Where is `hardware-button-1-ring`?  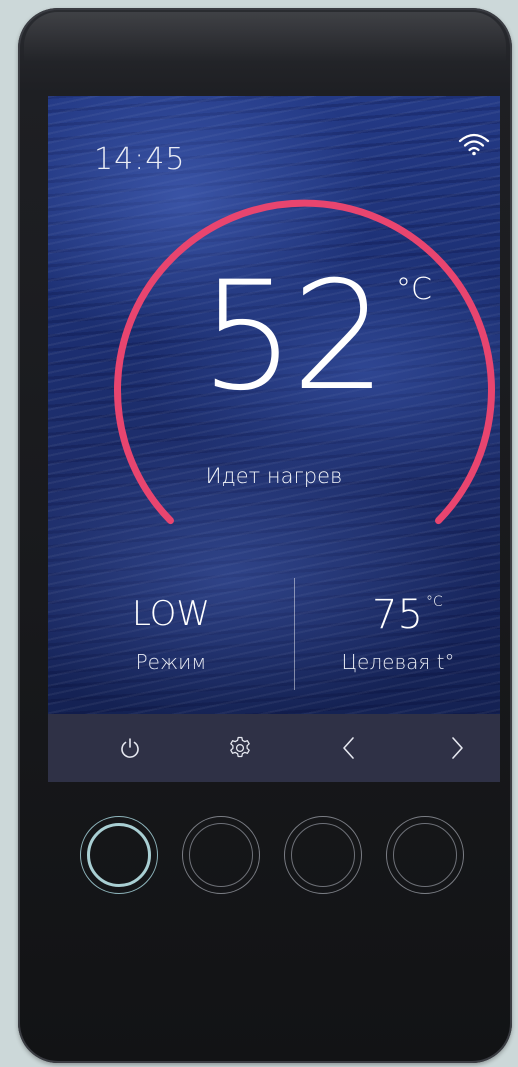
hardware-button-1-ring is located at coordinates (119, 855).